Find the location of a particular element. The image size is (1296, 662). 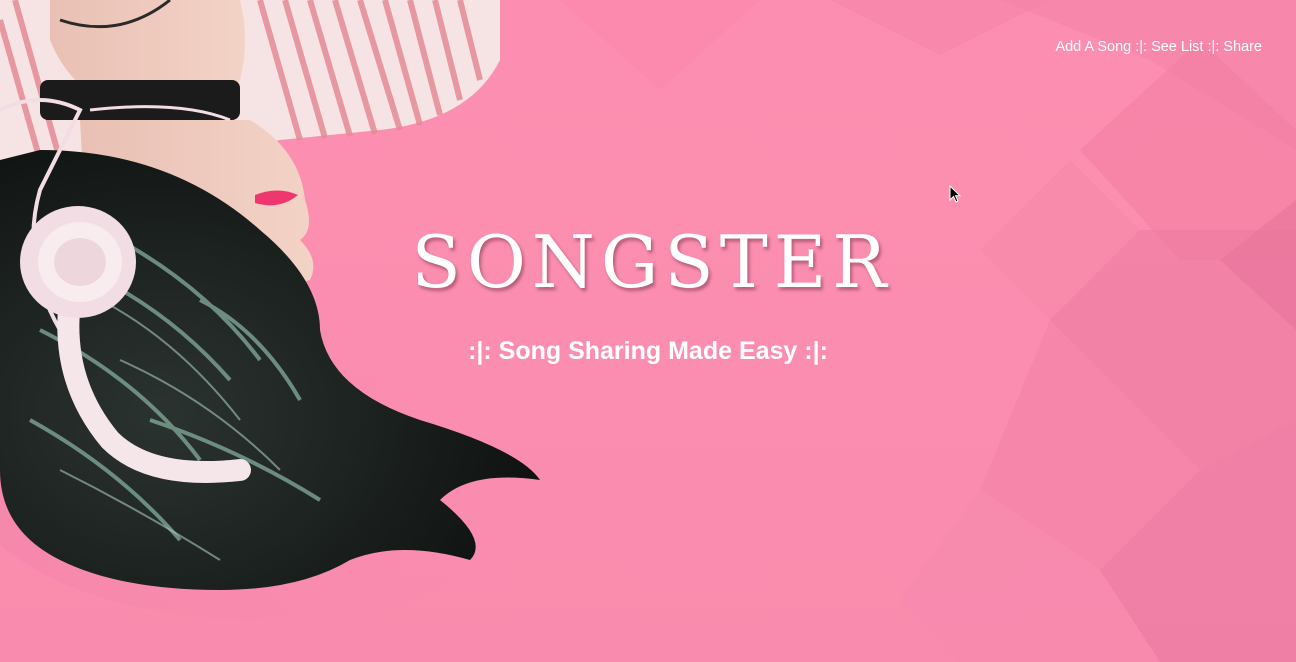

nav-see-list-link: See List is located at coordinates (1177, 47).